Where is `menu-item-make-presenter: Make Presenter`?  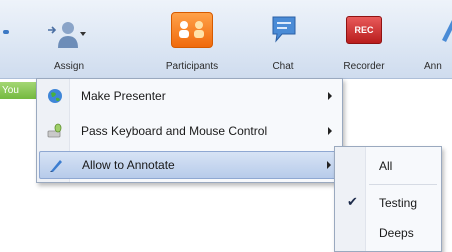 menu-item-make-presenter: Make Presenter is located at coordinates (189, 96).